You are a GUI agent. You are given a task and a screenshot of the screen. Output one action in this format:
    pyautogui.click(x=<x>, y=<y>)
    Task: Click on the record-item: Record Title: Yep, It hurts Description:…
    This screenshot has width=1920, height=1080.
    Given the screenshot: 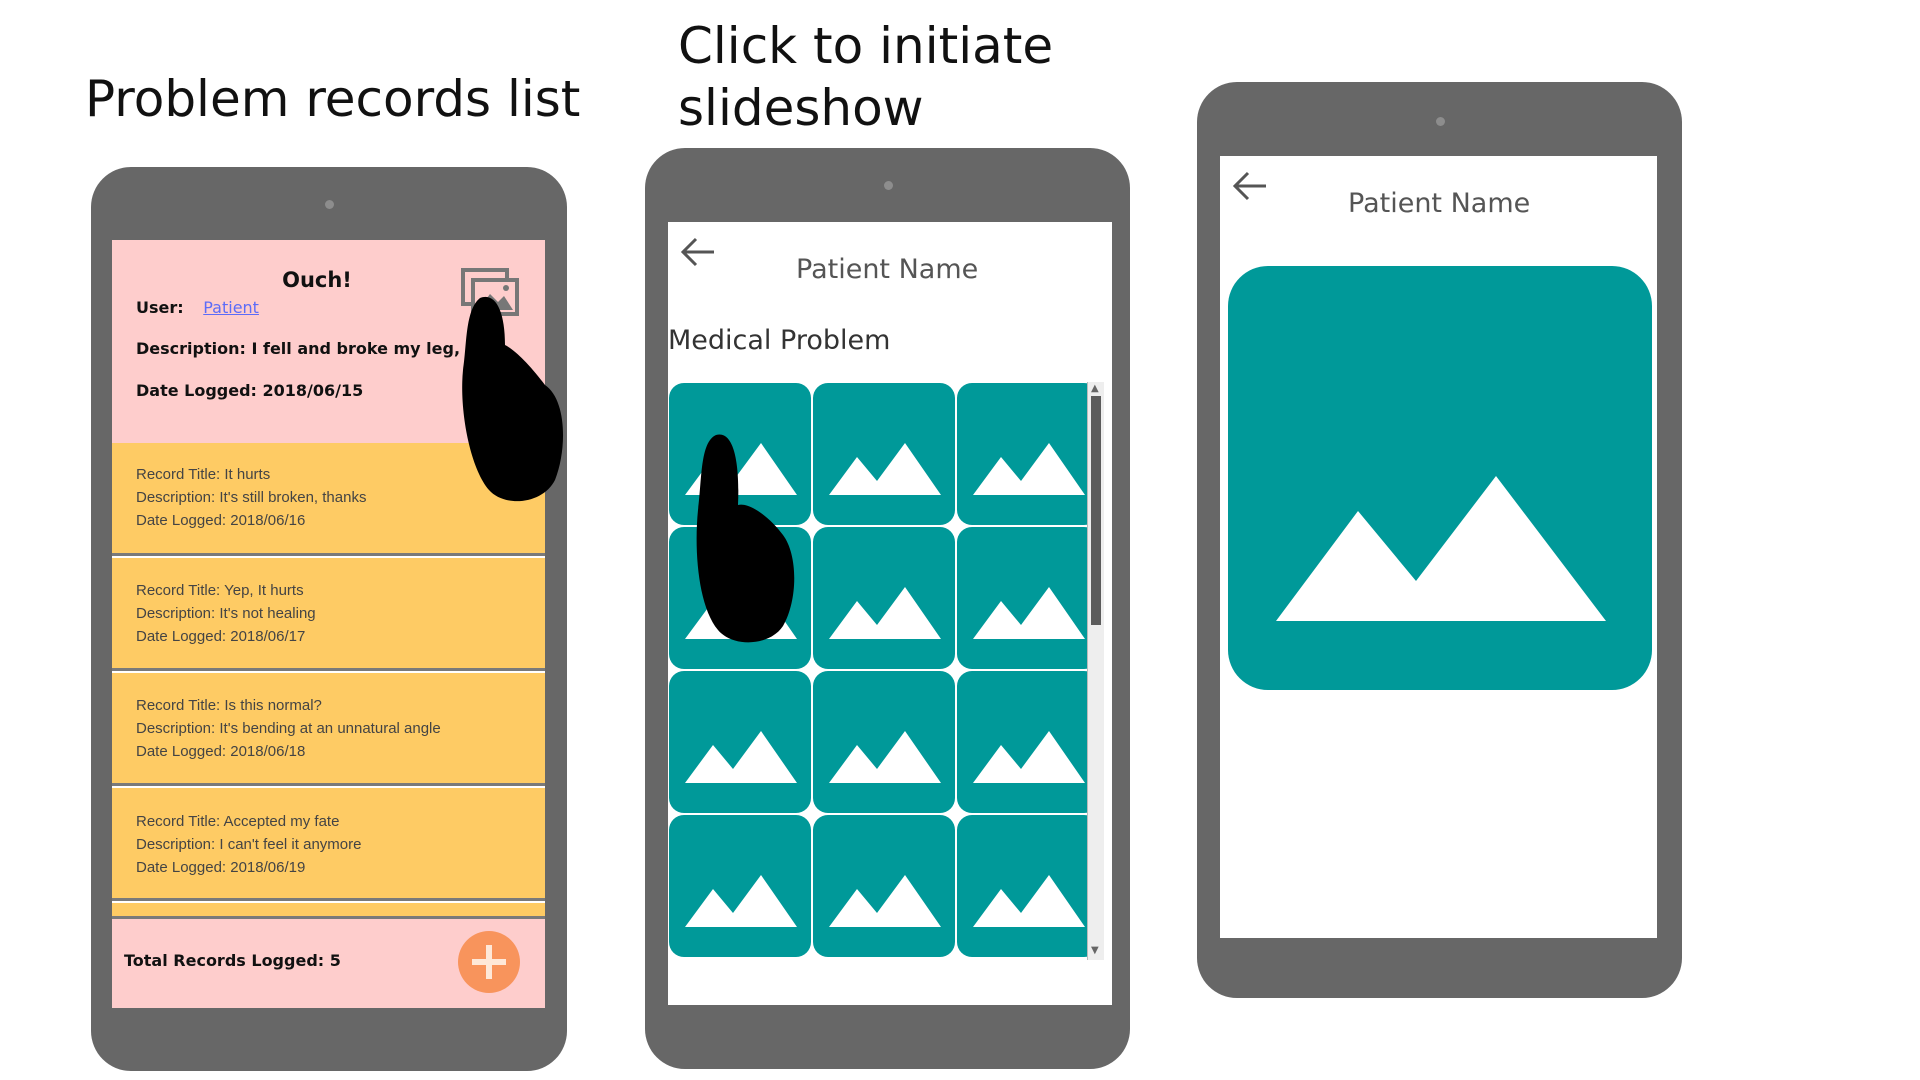 What is the action you would take?
    pyautogui.click(x=328, y=614)
    